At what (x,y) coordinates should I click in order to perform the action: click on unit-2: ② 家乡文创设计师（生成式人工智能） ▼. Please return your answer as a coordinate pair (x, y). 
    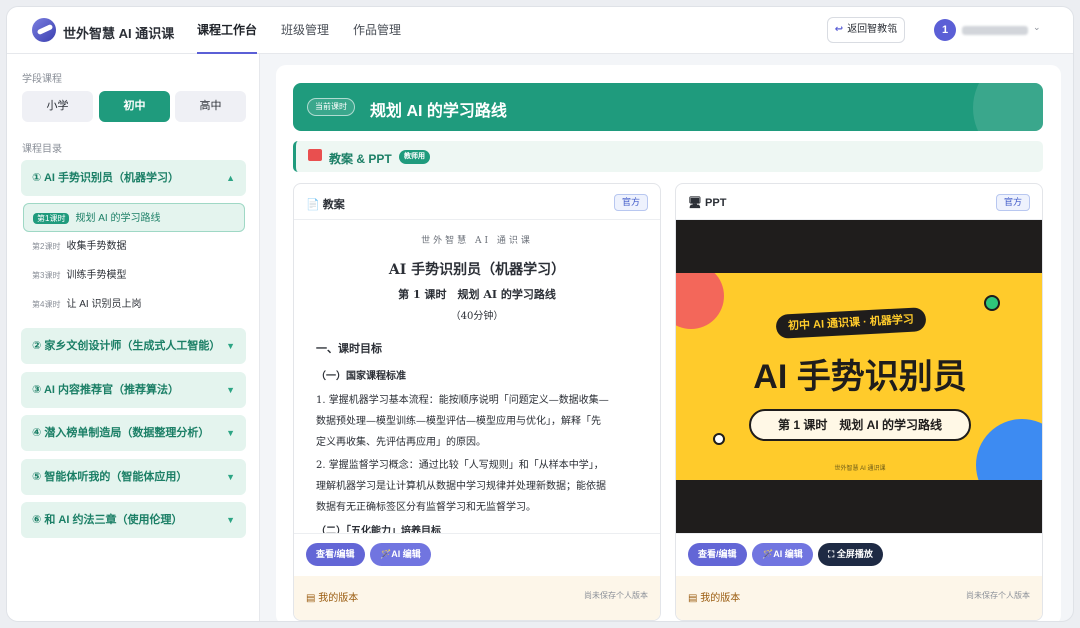
    Looking at the image, I should click on (133, 346).